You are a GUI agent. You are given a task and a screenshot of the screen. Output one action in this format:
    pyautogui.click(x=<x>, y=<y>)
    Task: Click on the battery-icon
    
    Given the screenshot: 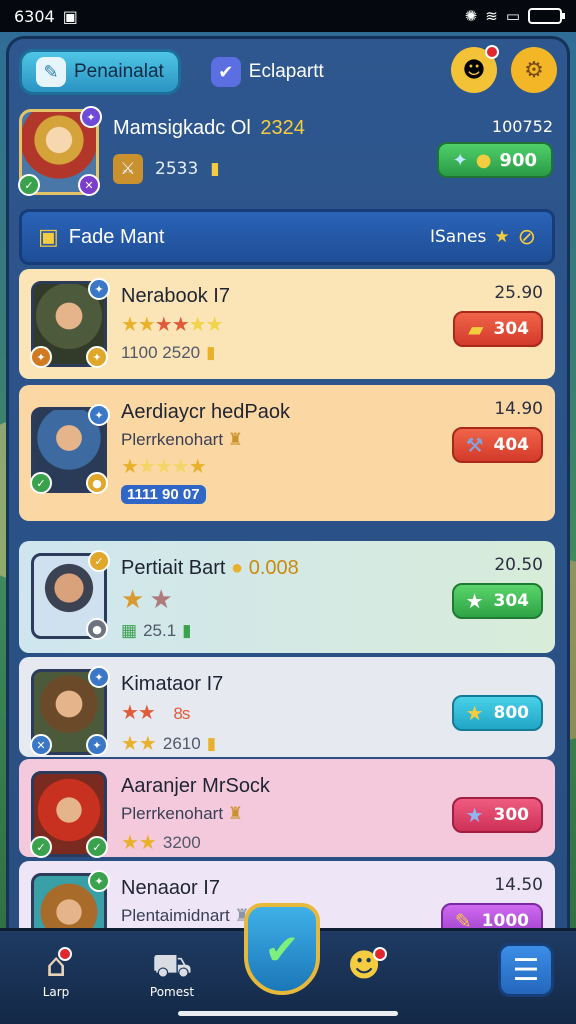 What is the action you would take?
    pyautogui.click(x=546, y=16)
    